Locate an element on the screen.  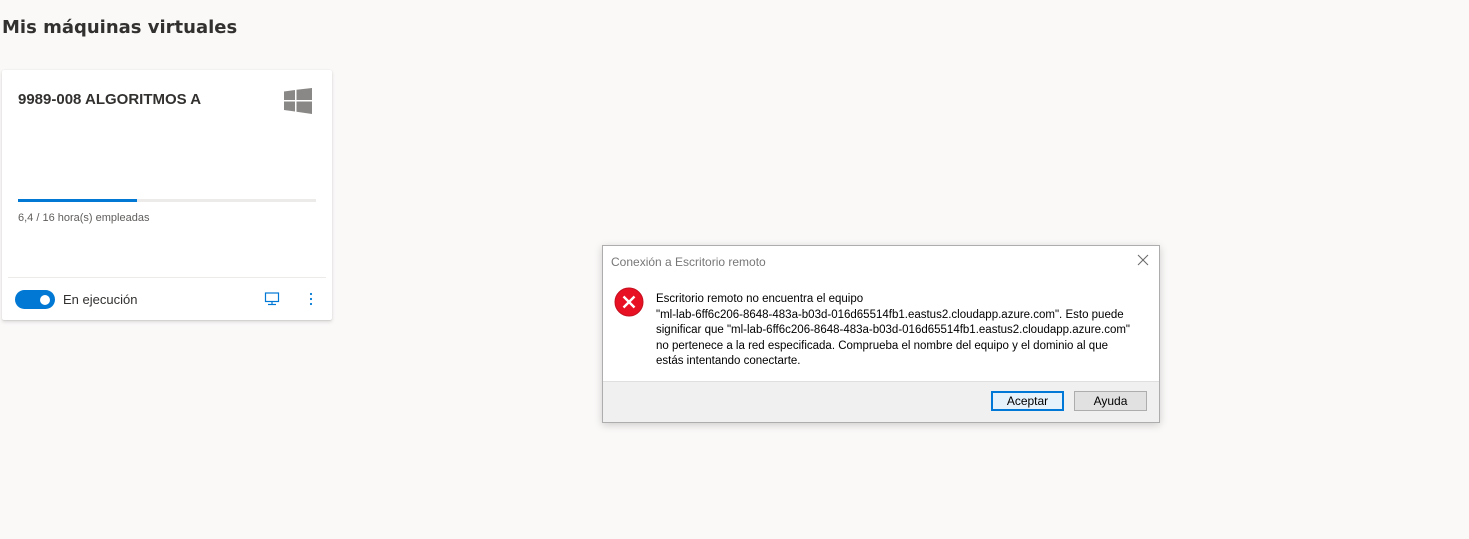
error-icon is located at coordinates (629, 302).